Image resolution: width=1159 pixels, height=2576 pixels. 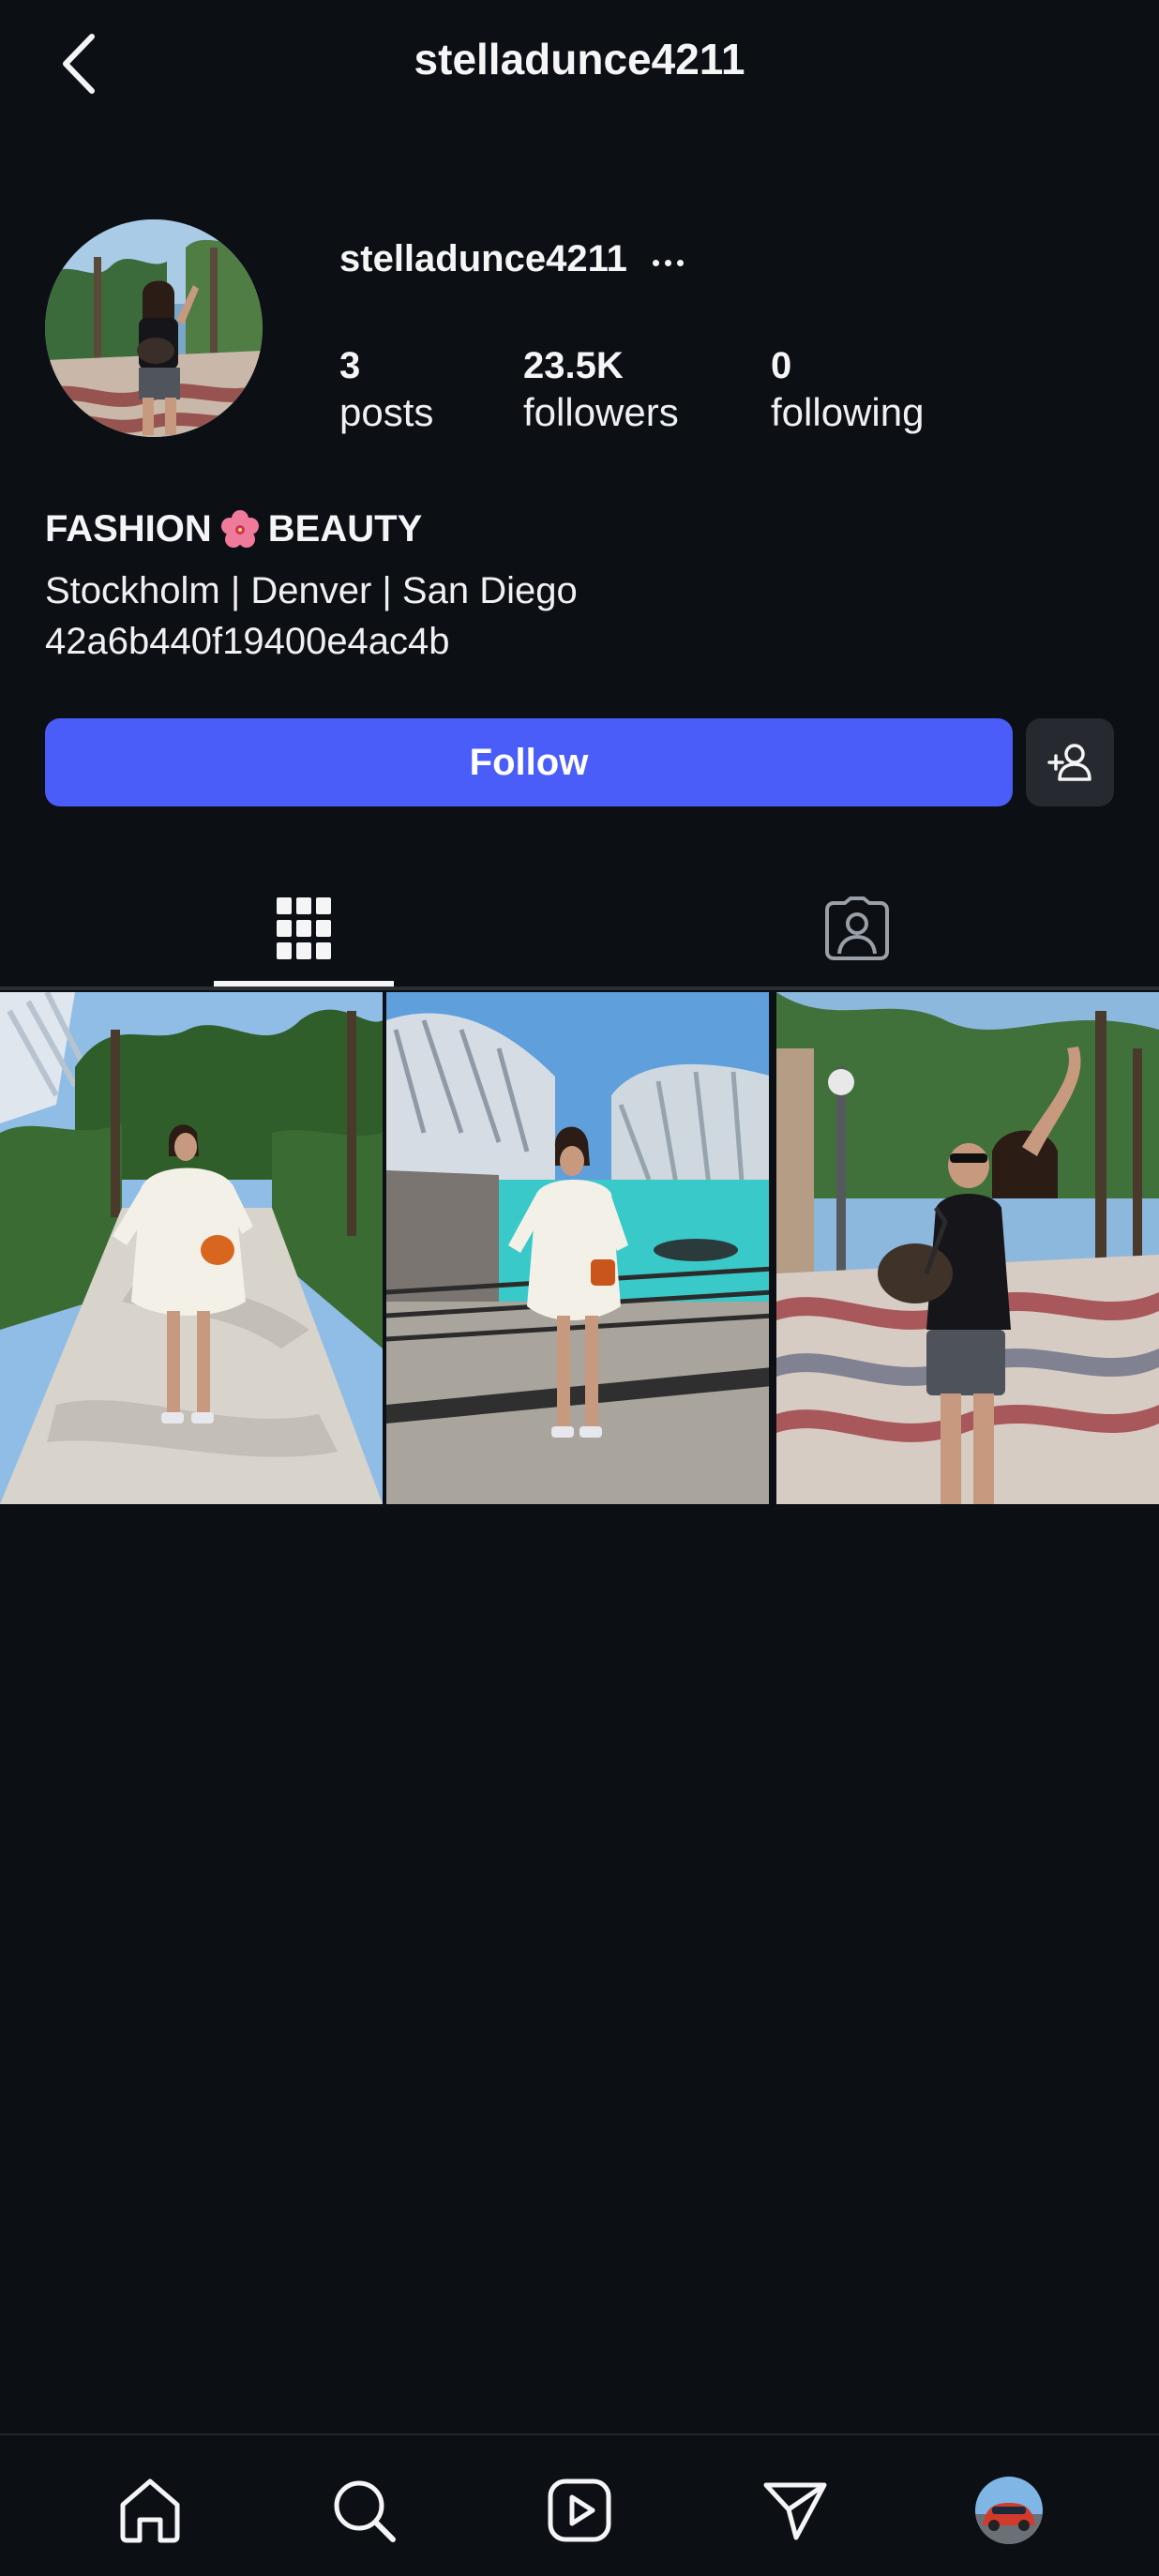 What do you see at coordinates (579, 931) in the screenshot?
I see `profile-tabs` at bounding box center [579, 931].